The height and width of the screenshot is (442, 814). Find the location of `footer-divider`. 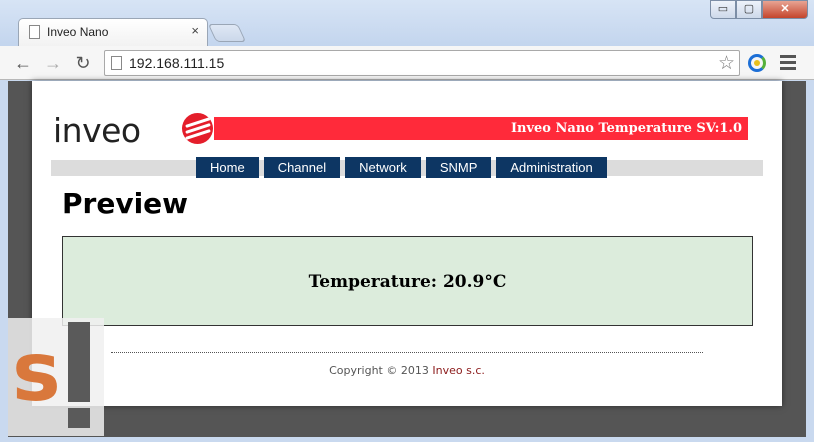

footer-divider is located at coordinates (407, 352).